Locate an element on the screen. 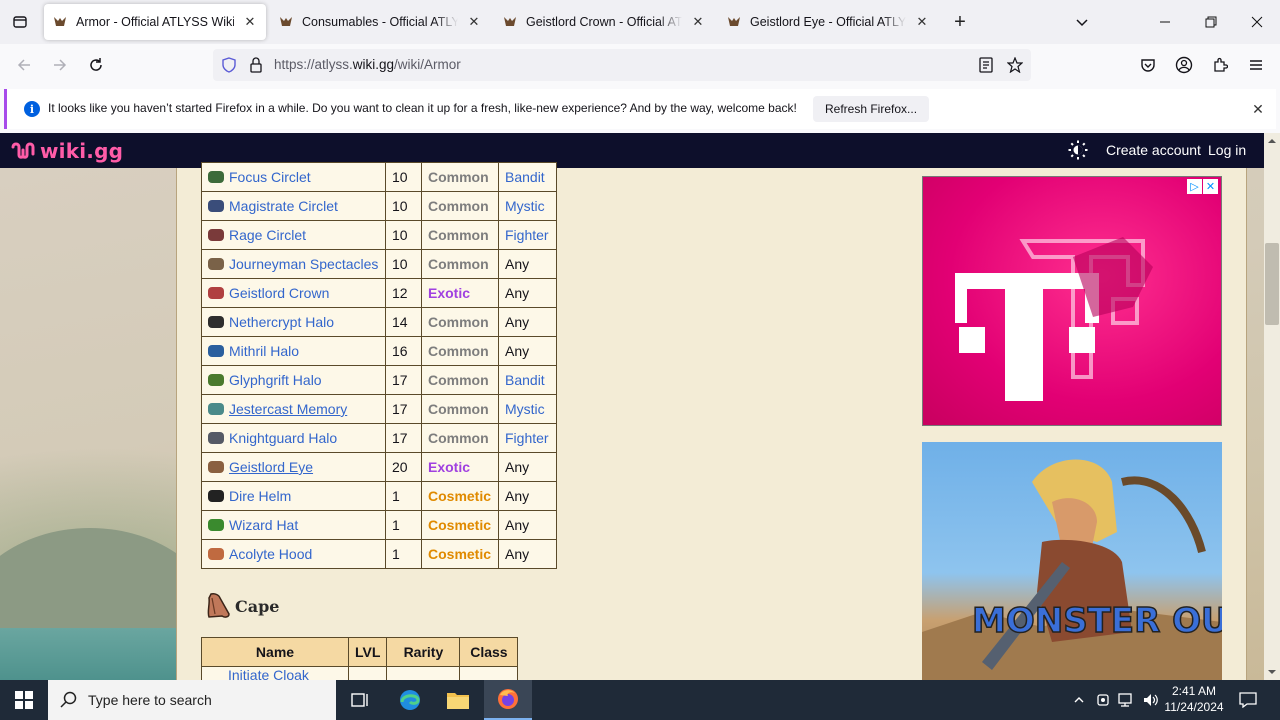  reader-view-icon is located at coordinates (986, 66).